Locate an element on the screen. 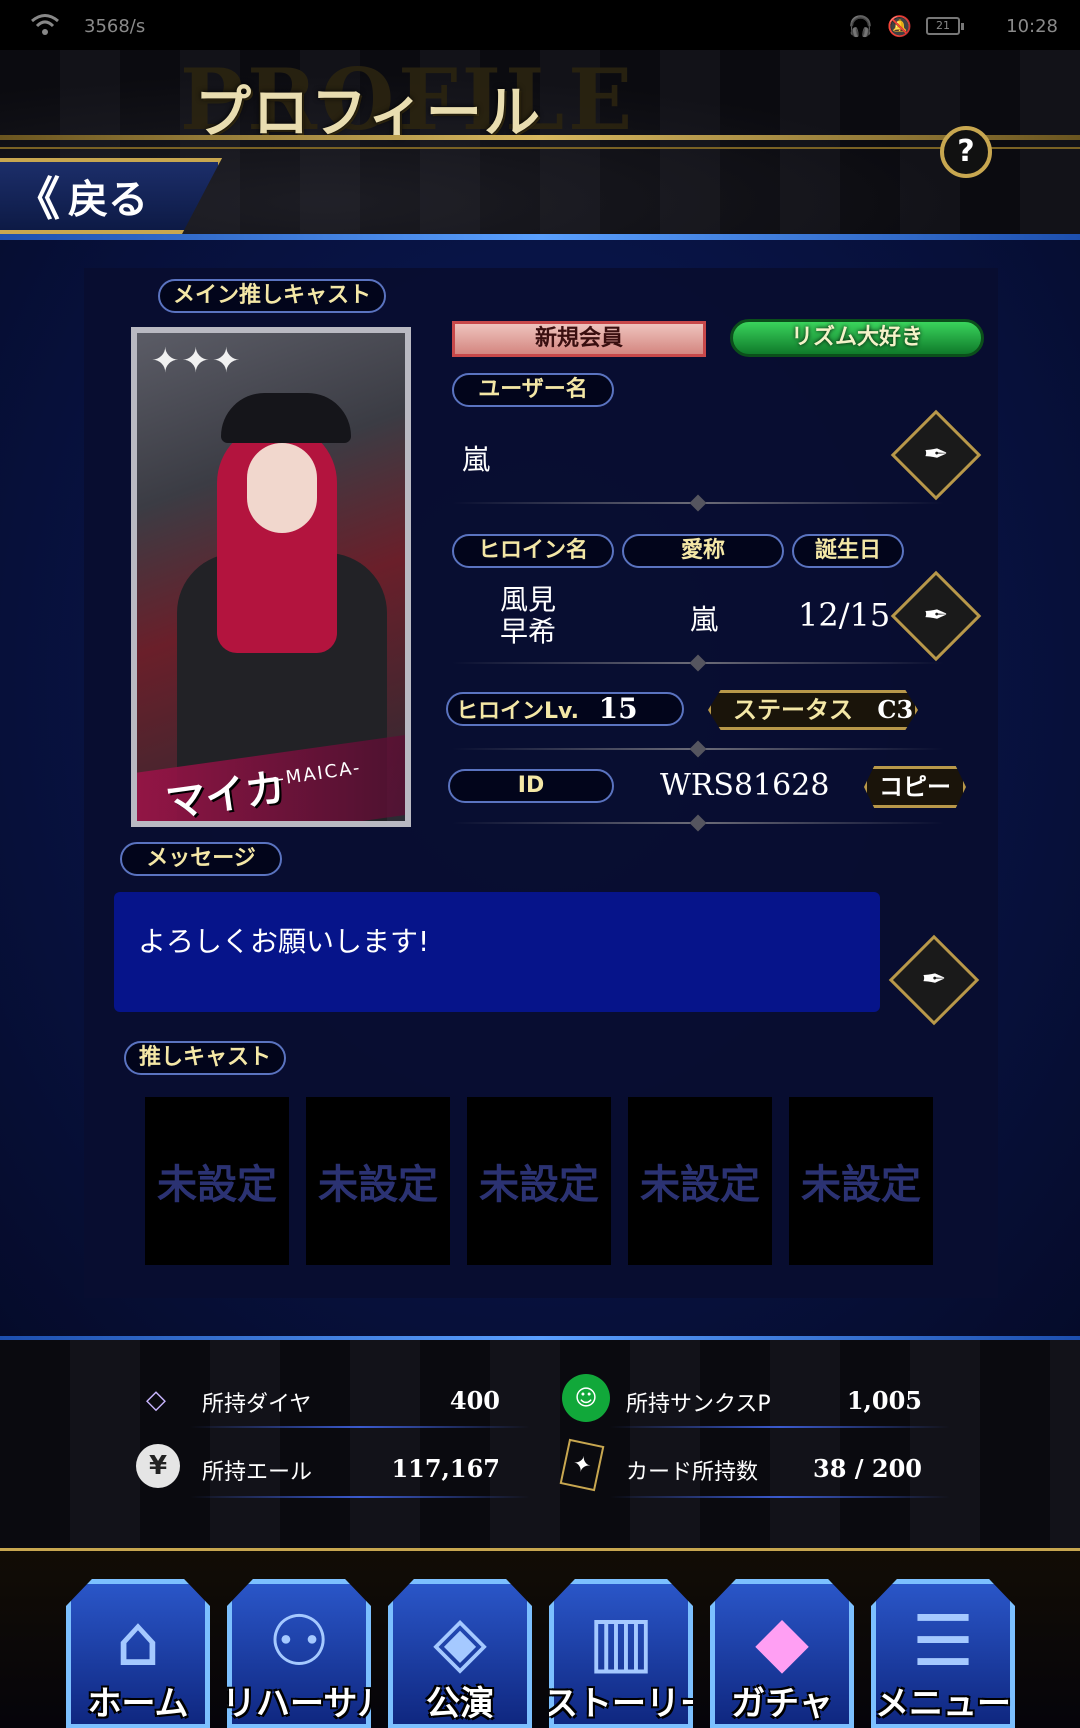  main-cast-card: ✦✦✦ マイカ -MAICA- is located at coordinates (271, 577).